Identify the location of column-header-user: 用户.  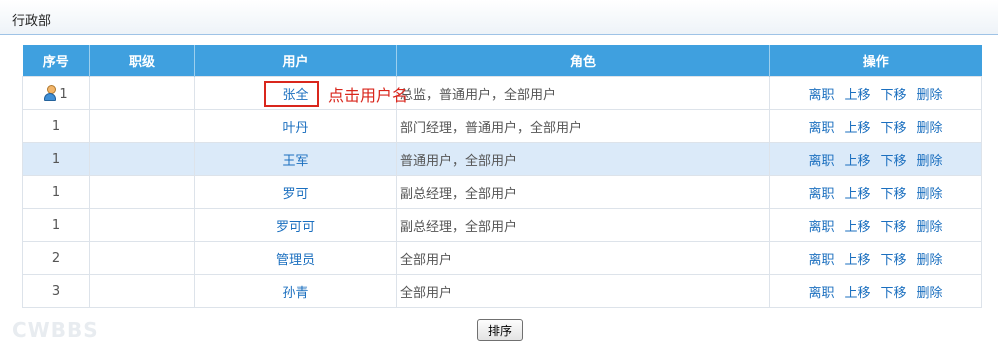
(295, 61).